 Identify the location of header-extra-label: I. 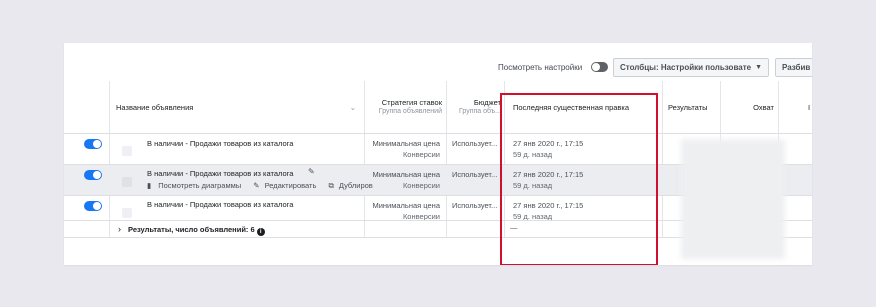
(809, 107).